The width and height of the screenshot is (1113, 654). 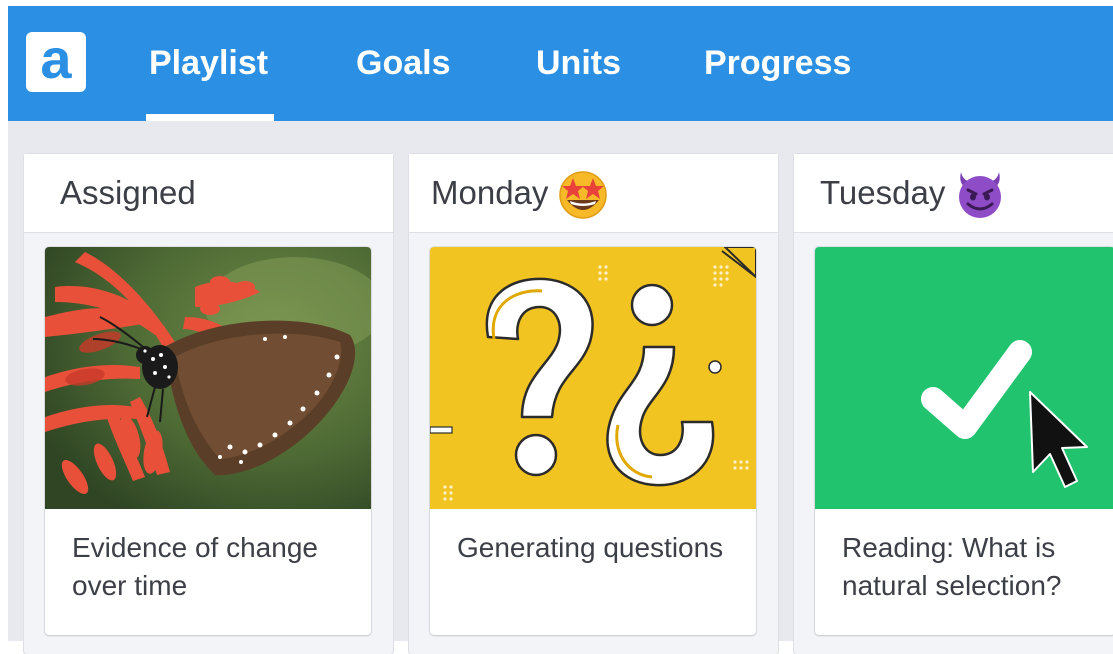 I want to click on tab-progress: Progress, so click(x=777, y=63).